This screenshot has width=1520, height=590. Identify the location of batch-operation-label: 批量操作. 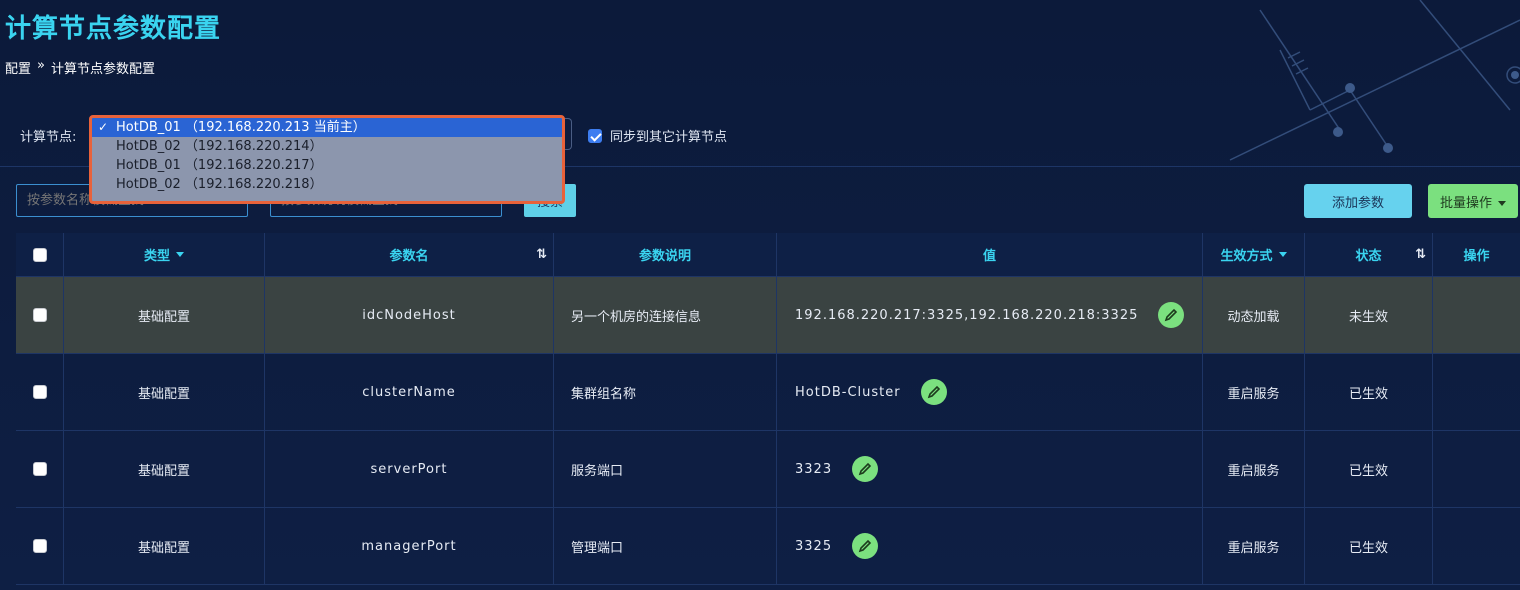
(1465, 202).